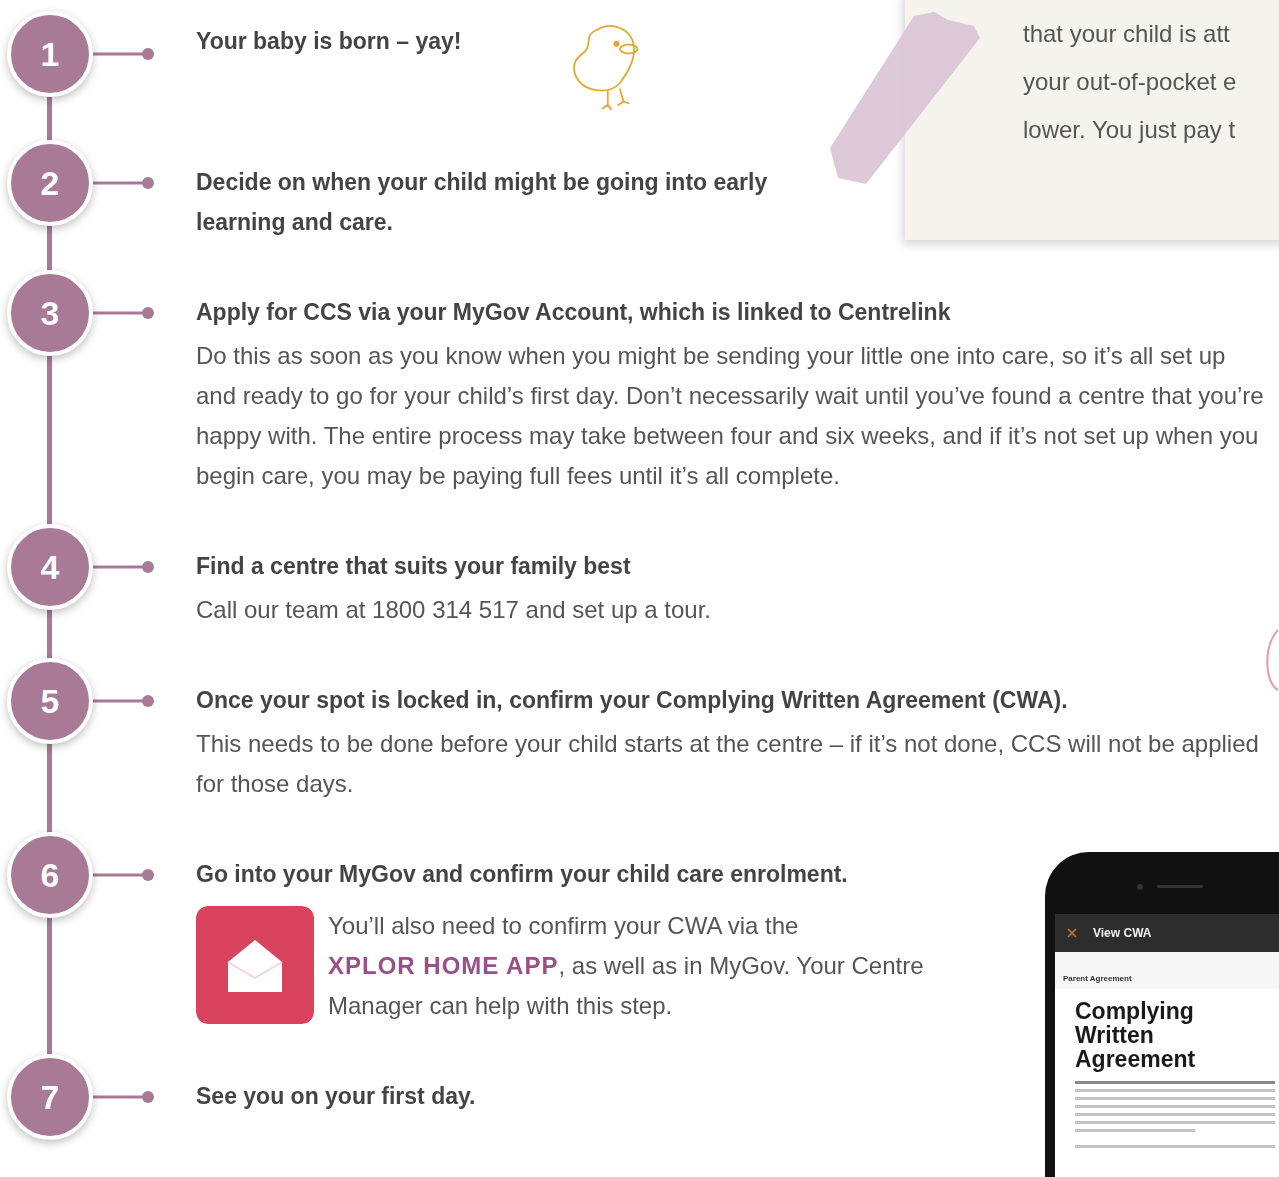 This screenshot has width=1279, height=1177. I want to click on step-title: Your baby is born – yay!, so click(329, 41).